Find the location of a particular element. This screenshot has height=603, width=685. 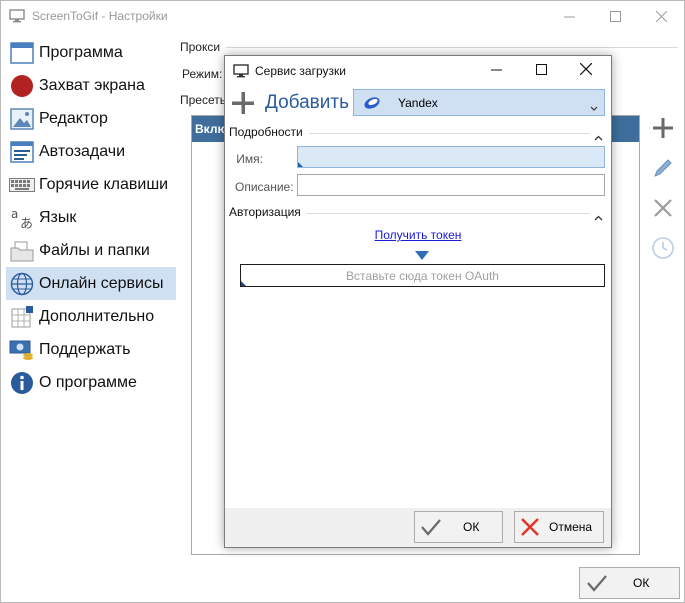

folder-icon is located at coordinates (22, 251).